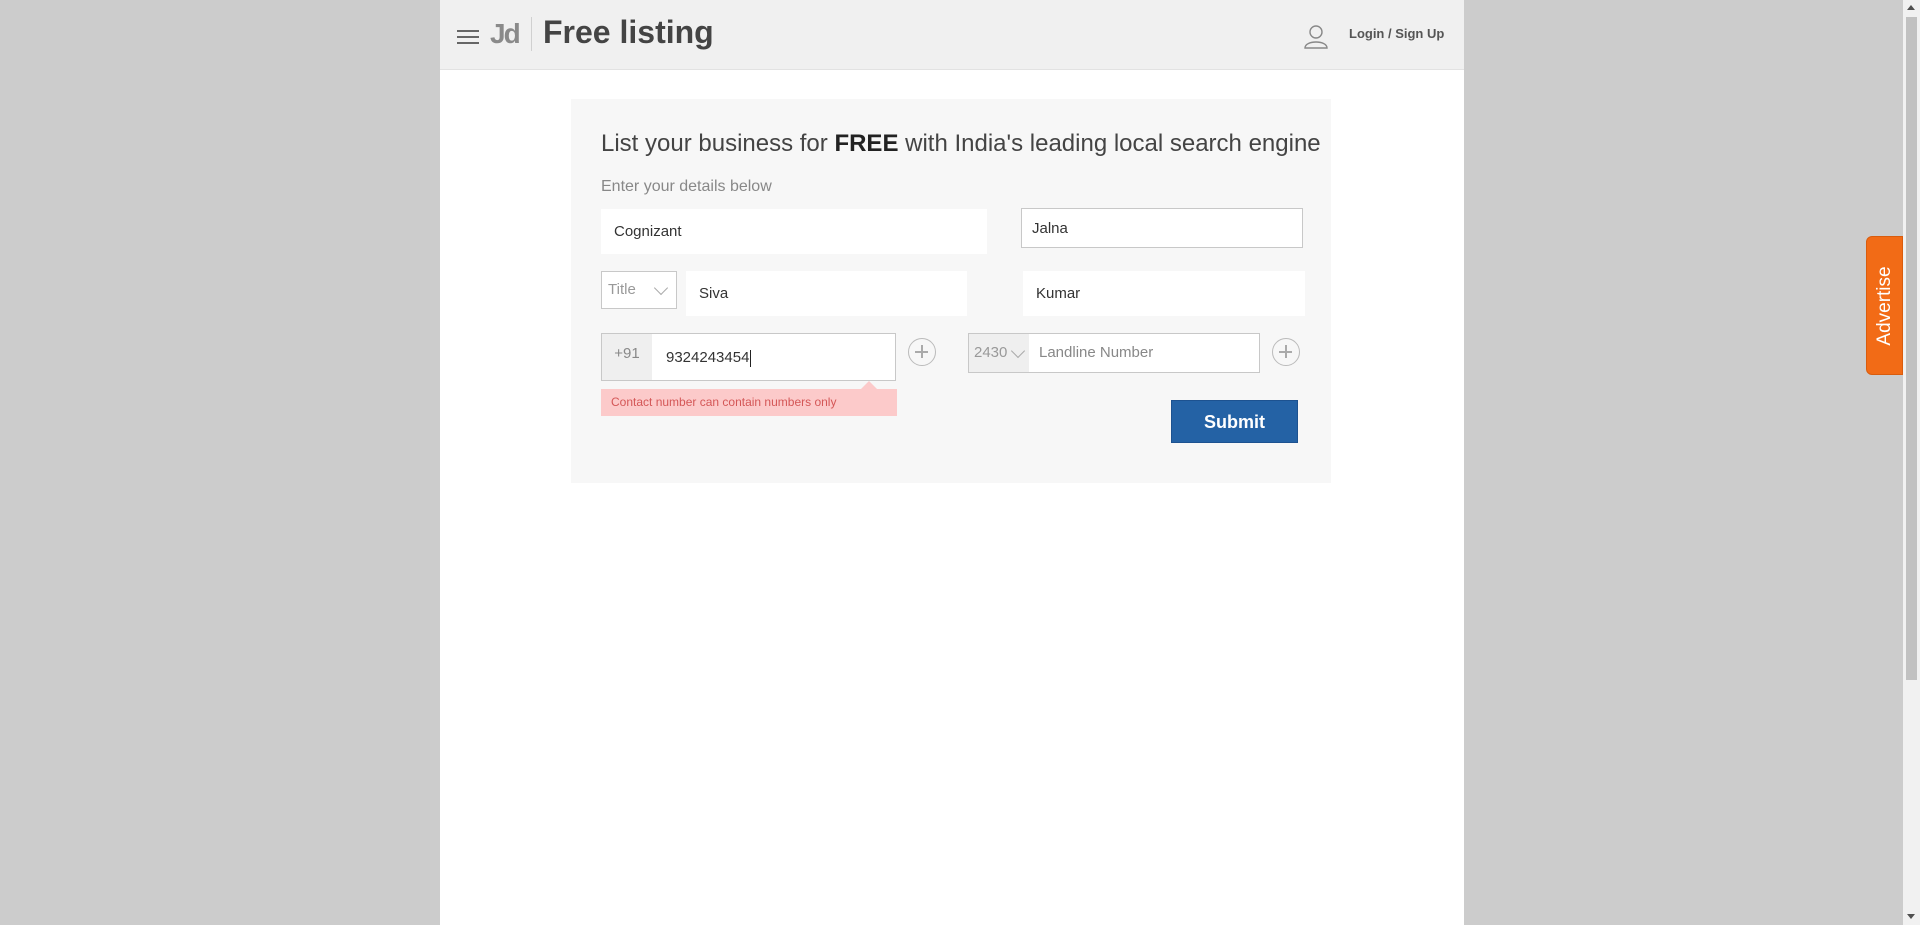 Image resolution: width=1920 pixels, height=925 pixels. What do you see at coordinates (826, 293) in the screenshot?
I see `first-name-input: Siva` at bounding box center [826, 293].